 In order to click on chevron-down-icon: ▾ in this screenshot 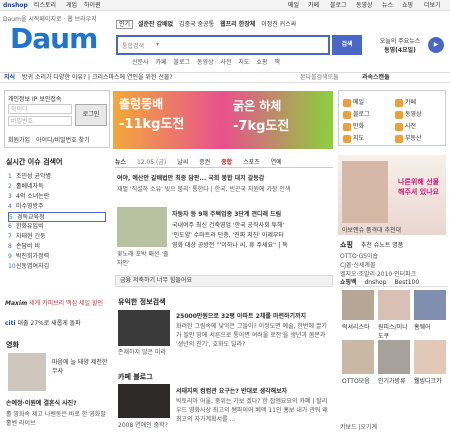, I will do `click(157, 44)`.